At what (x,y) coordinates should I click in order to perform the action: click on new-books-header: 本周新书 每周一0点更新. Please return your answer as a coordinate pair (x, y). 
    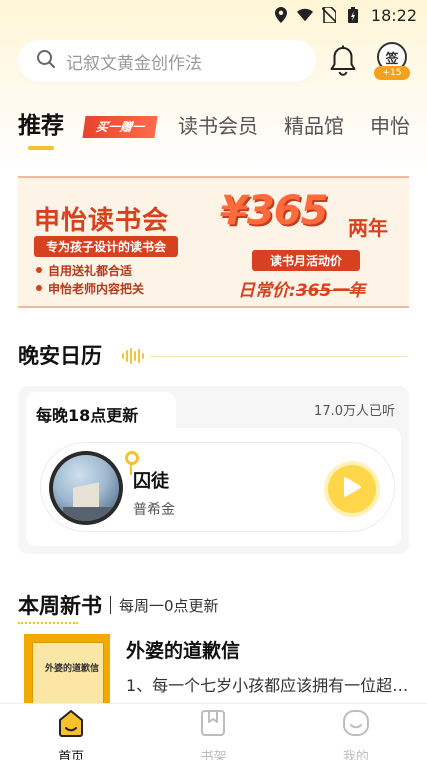
    Looking at the image, I should click on (118, 607).